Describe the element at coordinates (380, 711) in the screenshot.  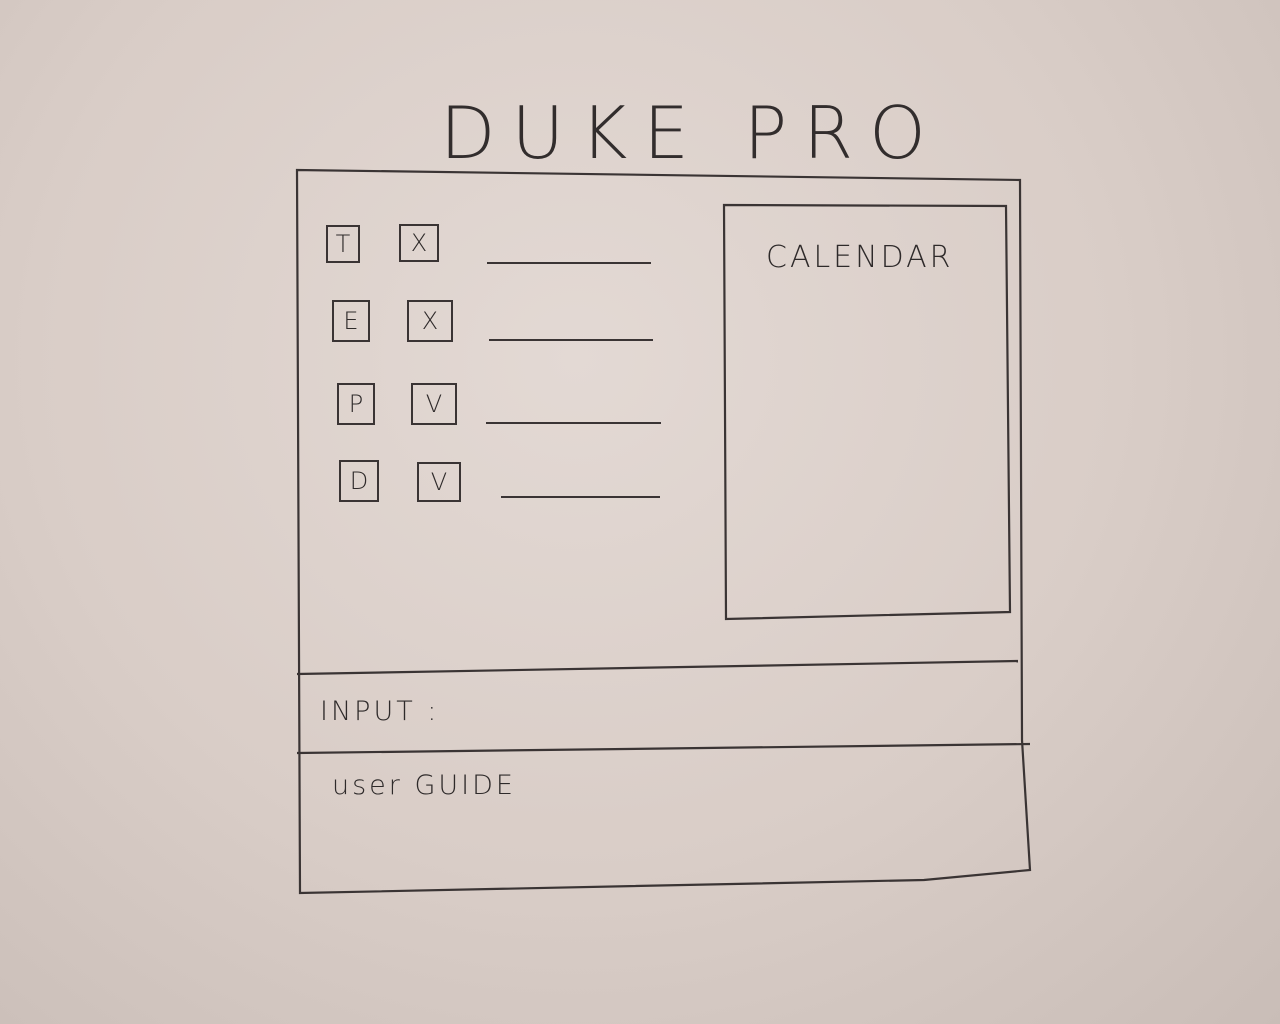
I see `input-label: INPUT :` at that location.